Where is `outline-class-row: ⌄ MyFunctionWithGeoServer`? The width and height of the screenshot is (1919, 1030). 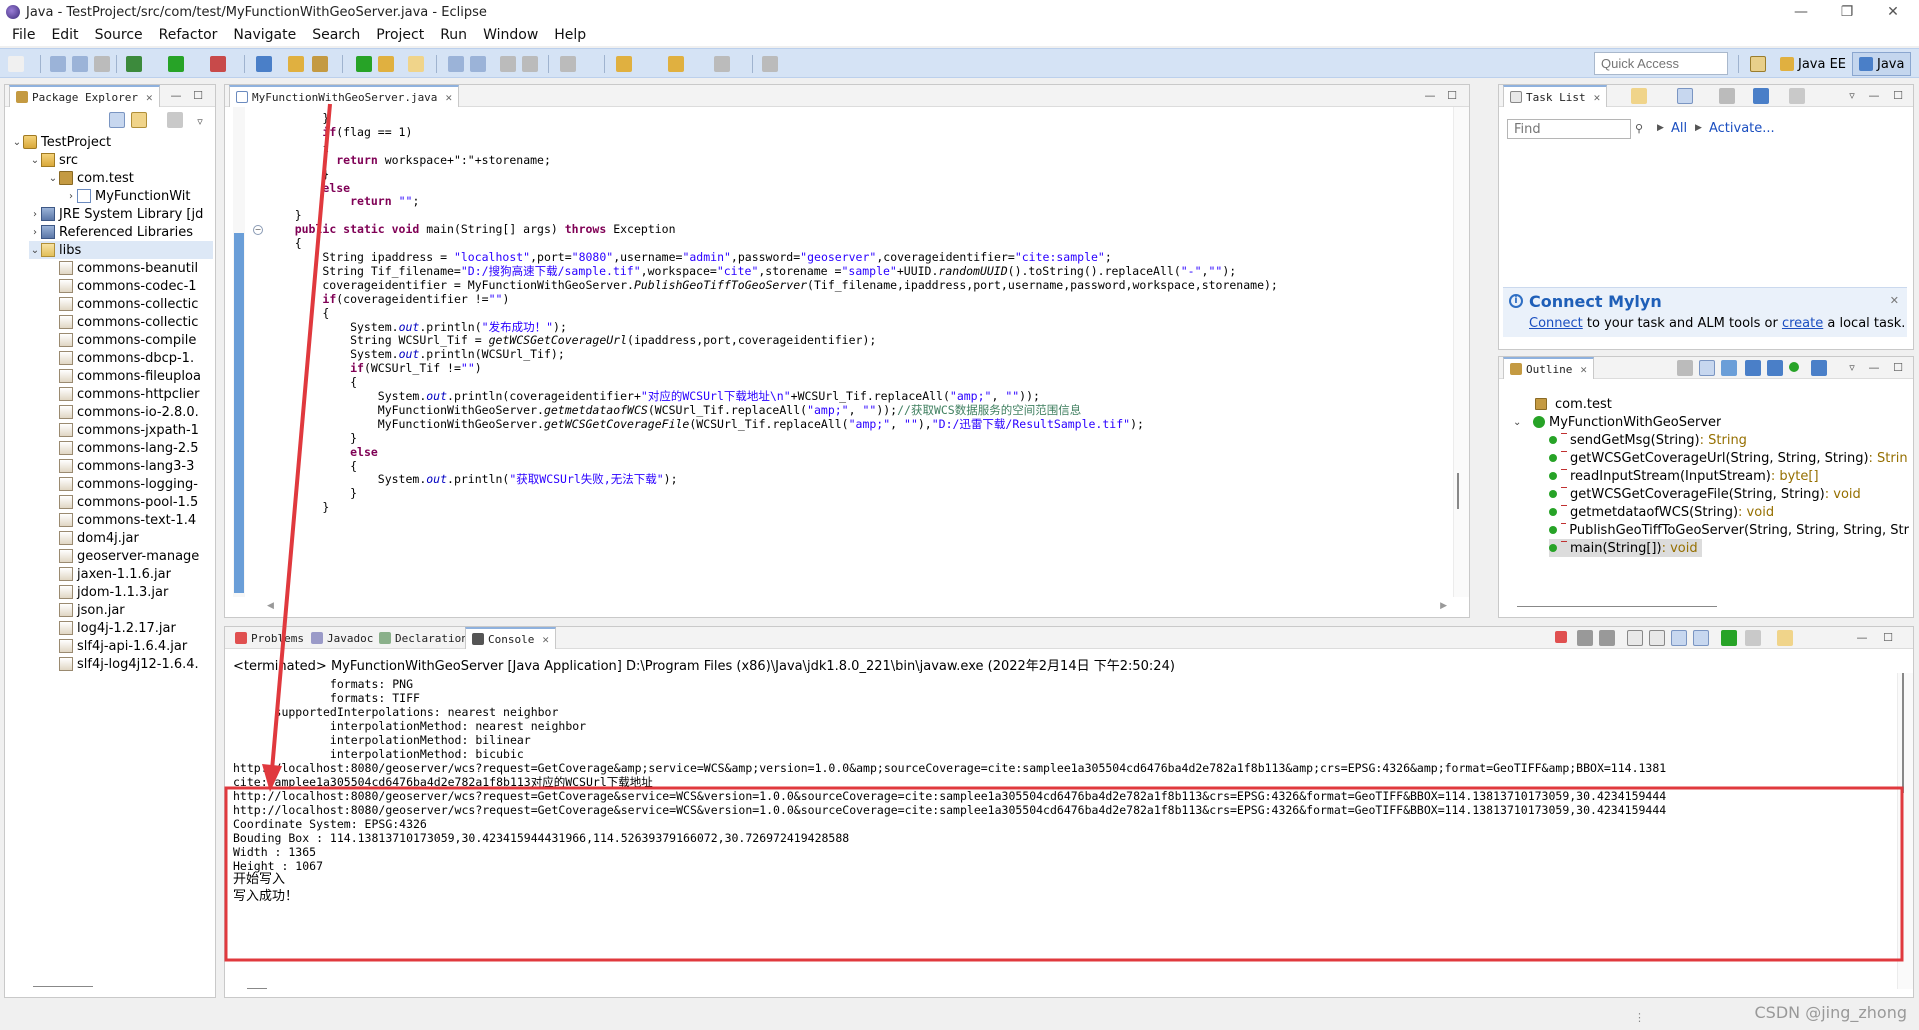
outline-class-row: ⌄ MyFunctionWithGeoServer is located at coordinates (1617, 422).